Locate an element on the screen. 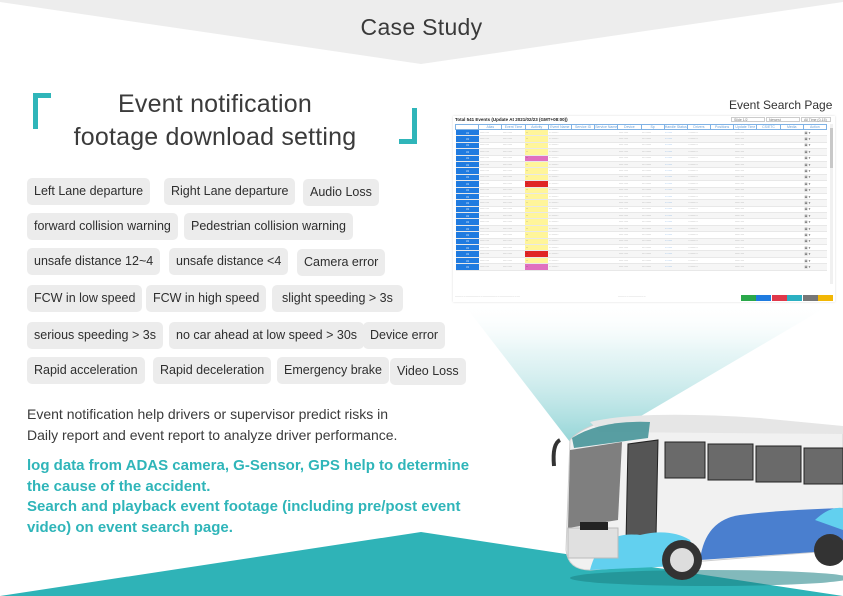 Image resolution: width=843 pixels, height=596 pixels. screenshot-column-header: Event Time is located at coordinates (513, 127).